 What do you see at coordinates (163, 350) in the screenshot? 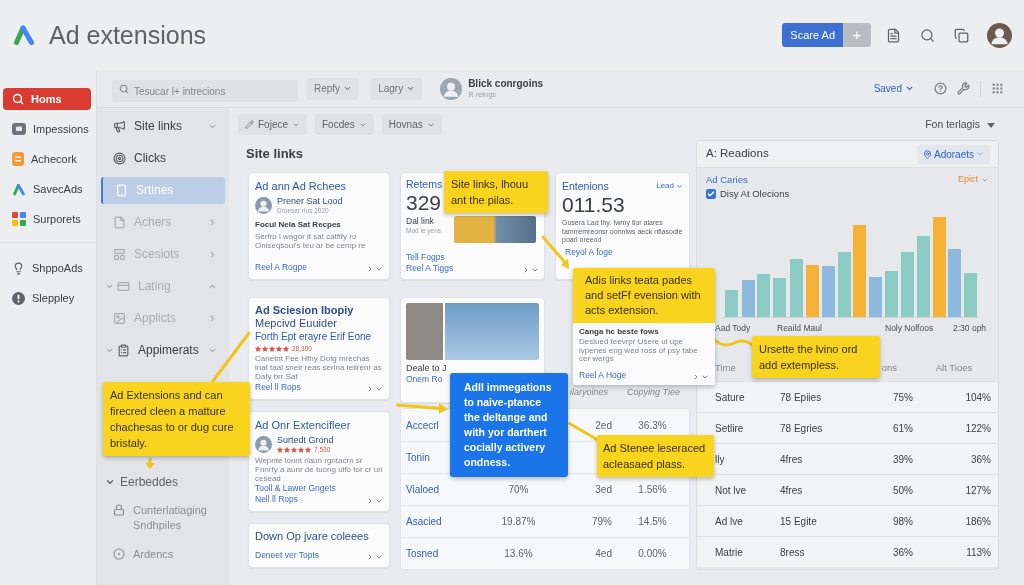
I see `nav-item: Appimerats` at bounding box center [163, 350].